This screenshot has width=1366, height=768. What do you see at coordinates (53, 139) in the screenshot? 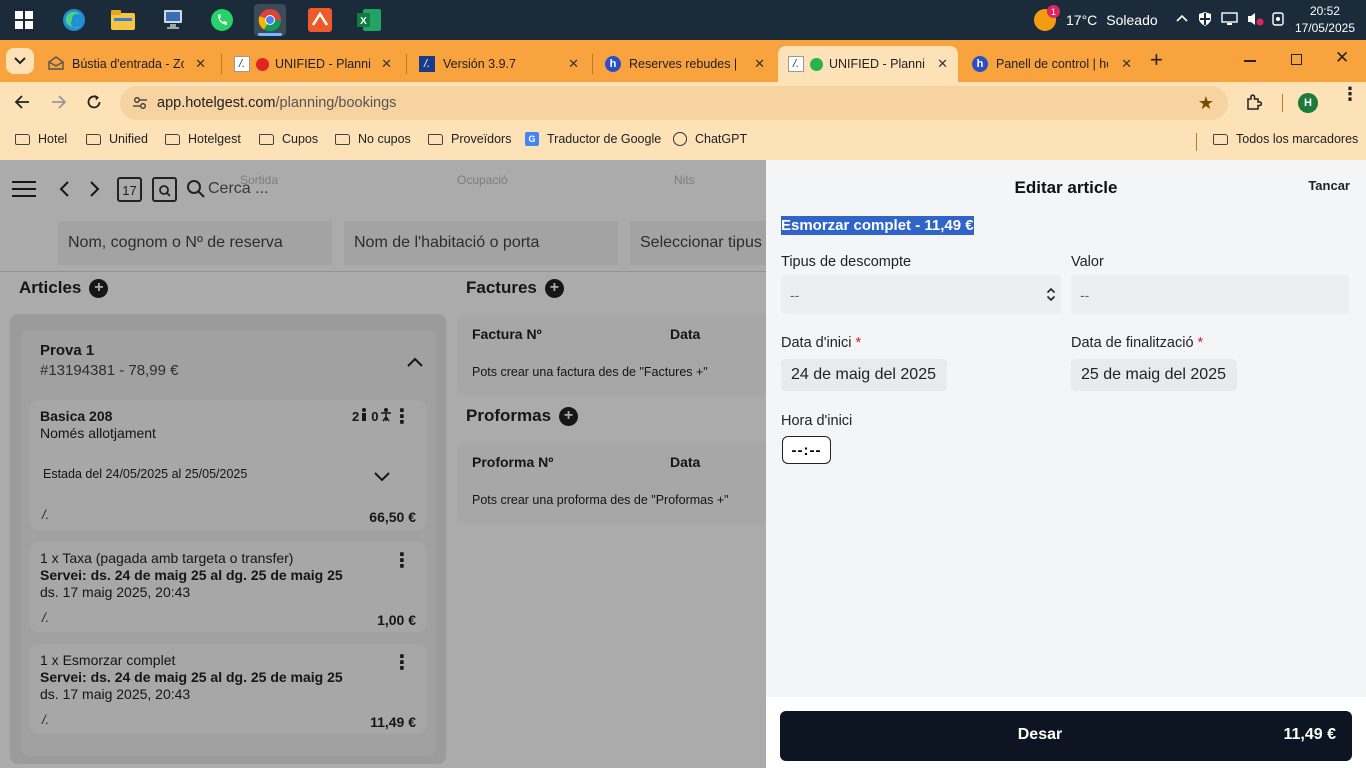
I see `bookmark-label: Hotel` at bounding box center [53, 139].